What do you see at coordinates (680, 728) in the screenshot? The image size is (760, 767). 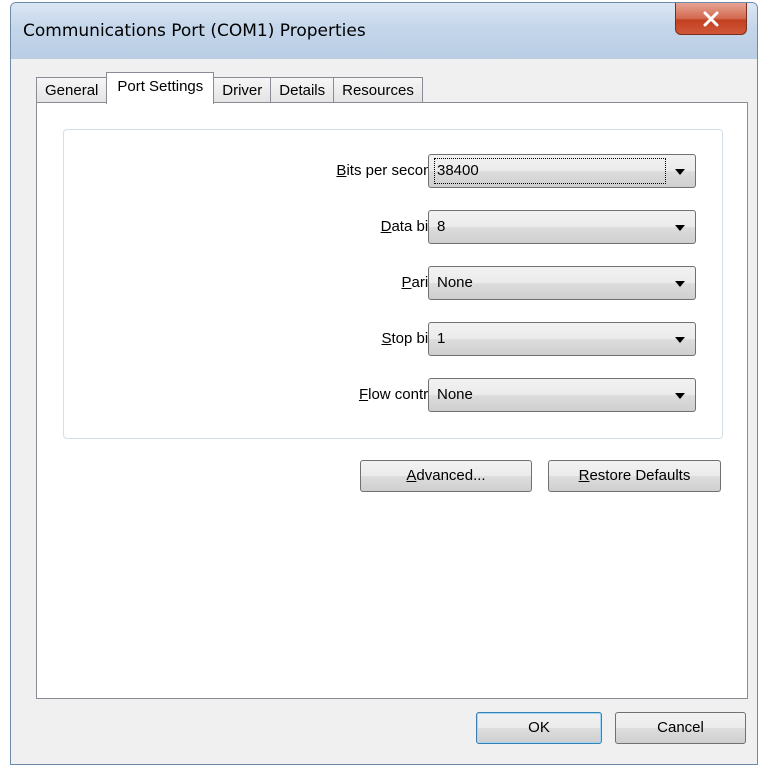 I see `cancel-button: Cancel` at bounding box center [680, 728].